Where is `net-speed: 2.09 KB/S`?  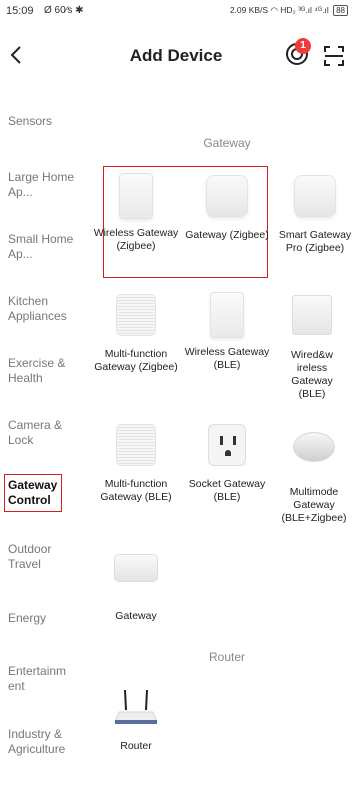 net-speed: 2.09 KB/S is located at coordinates (249, 10).